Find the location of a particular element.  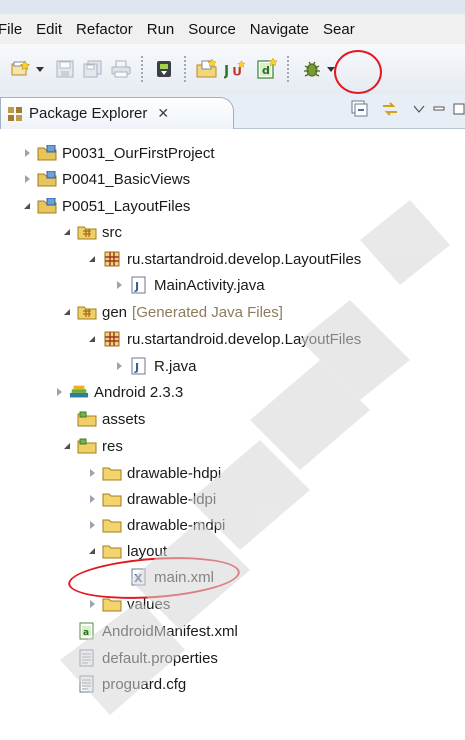

main-toolbar: J U d is located at coordinates (232, 69).